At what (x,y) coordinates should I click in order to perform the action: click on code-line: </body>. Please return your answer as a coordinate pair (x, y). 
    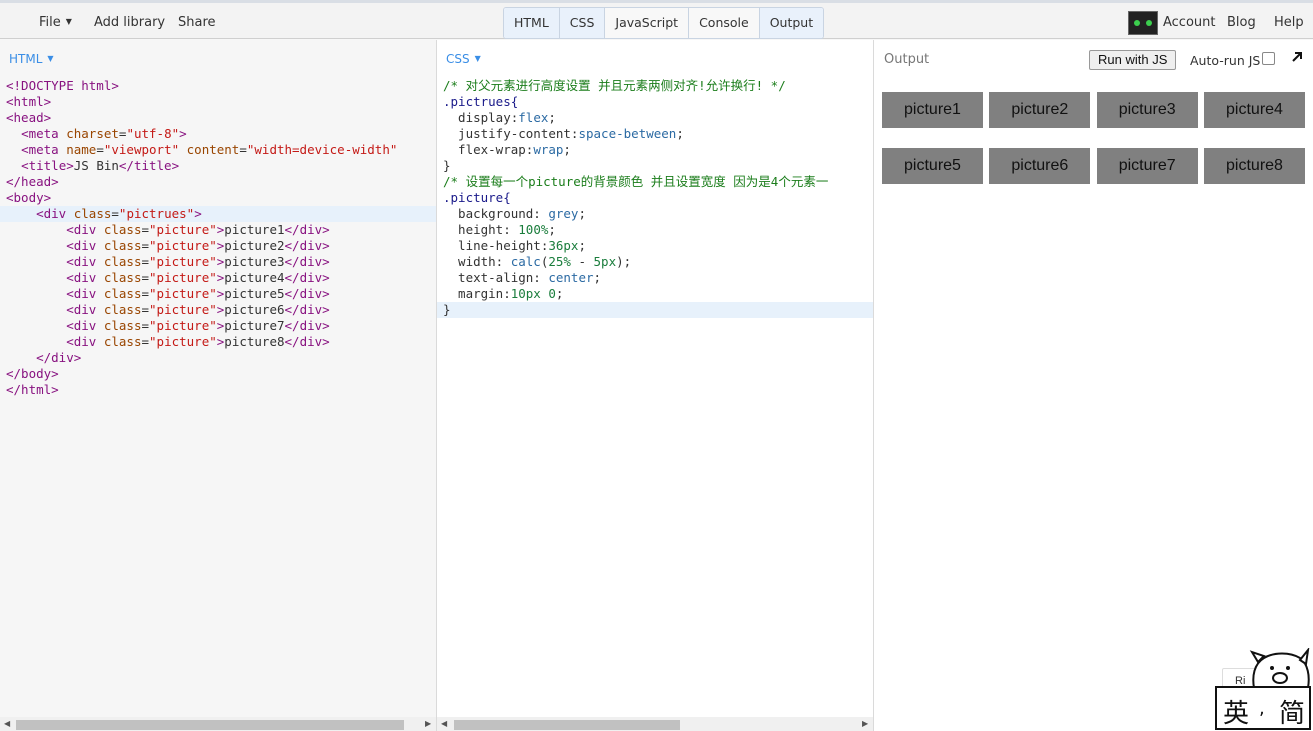
    Looking at the image, I should click on (218, 374).